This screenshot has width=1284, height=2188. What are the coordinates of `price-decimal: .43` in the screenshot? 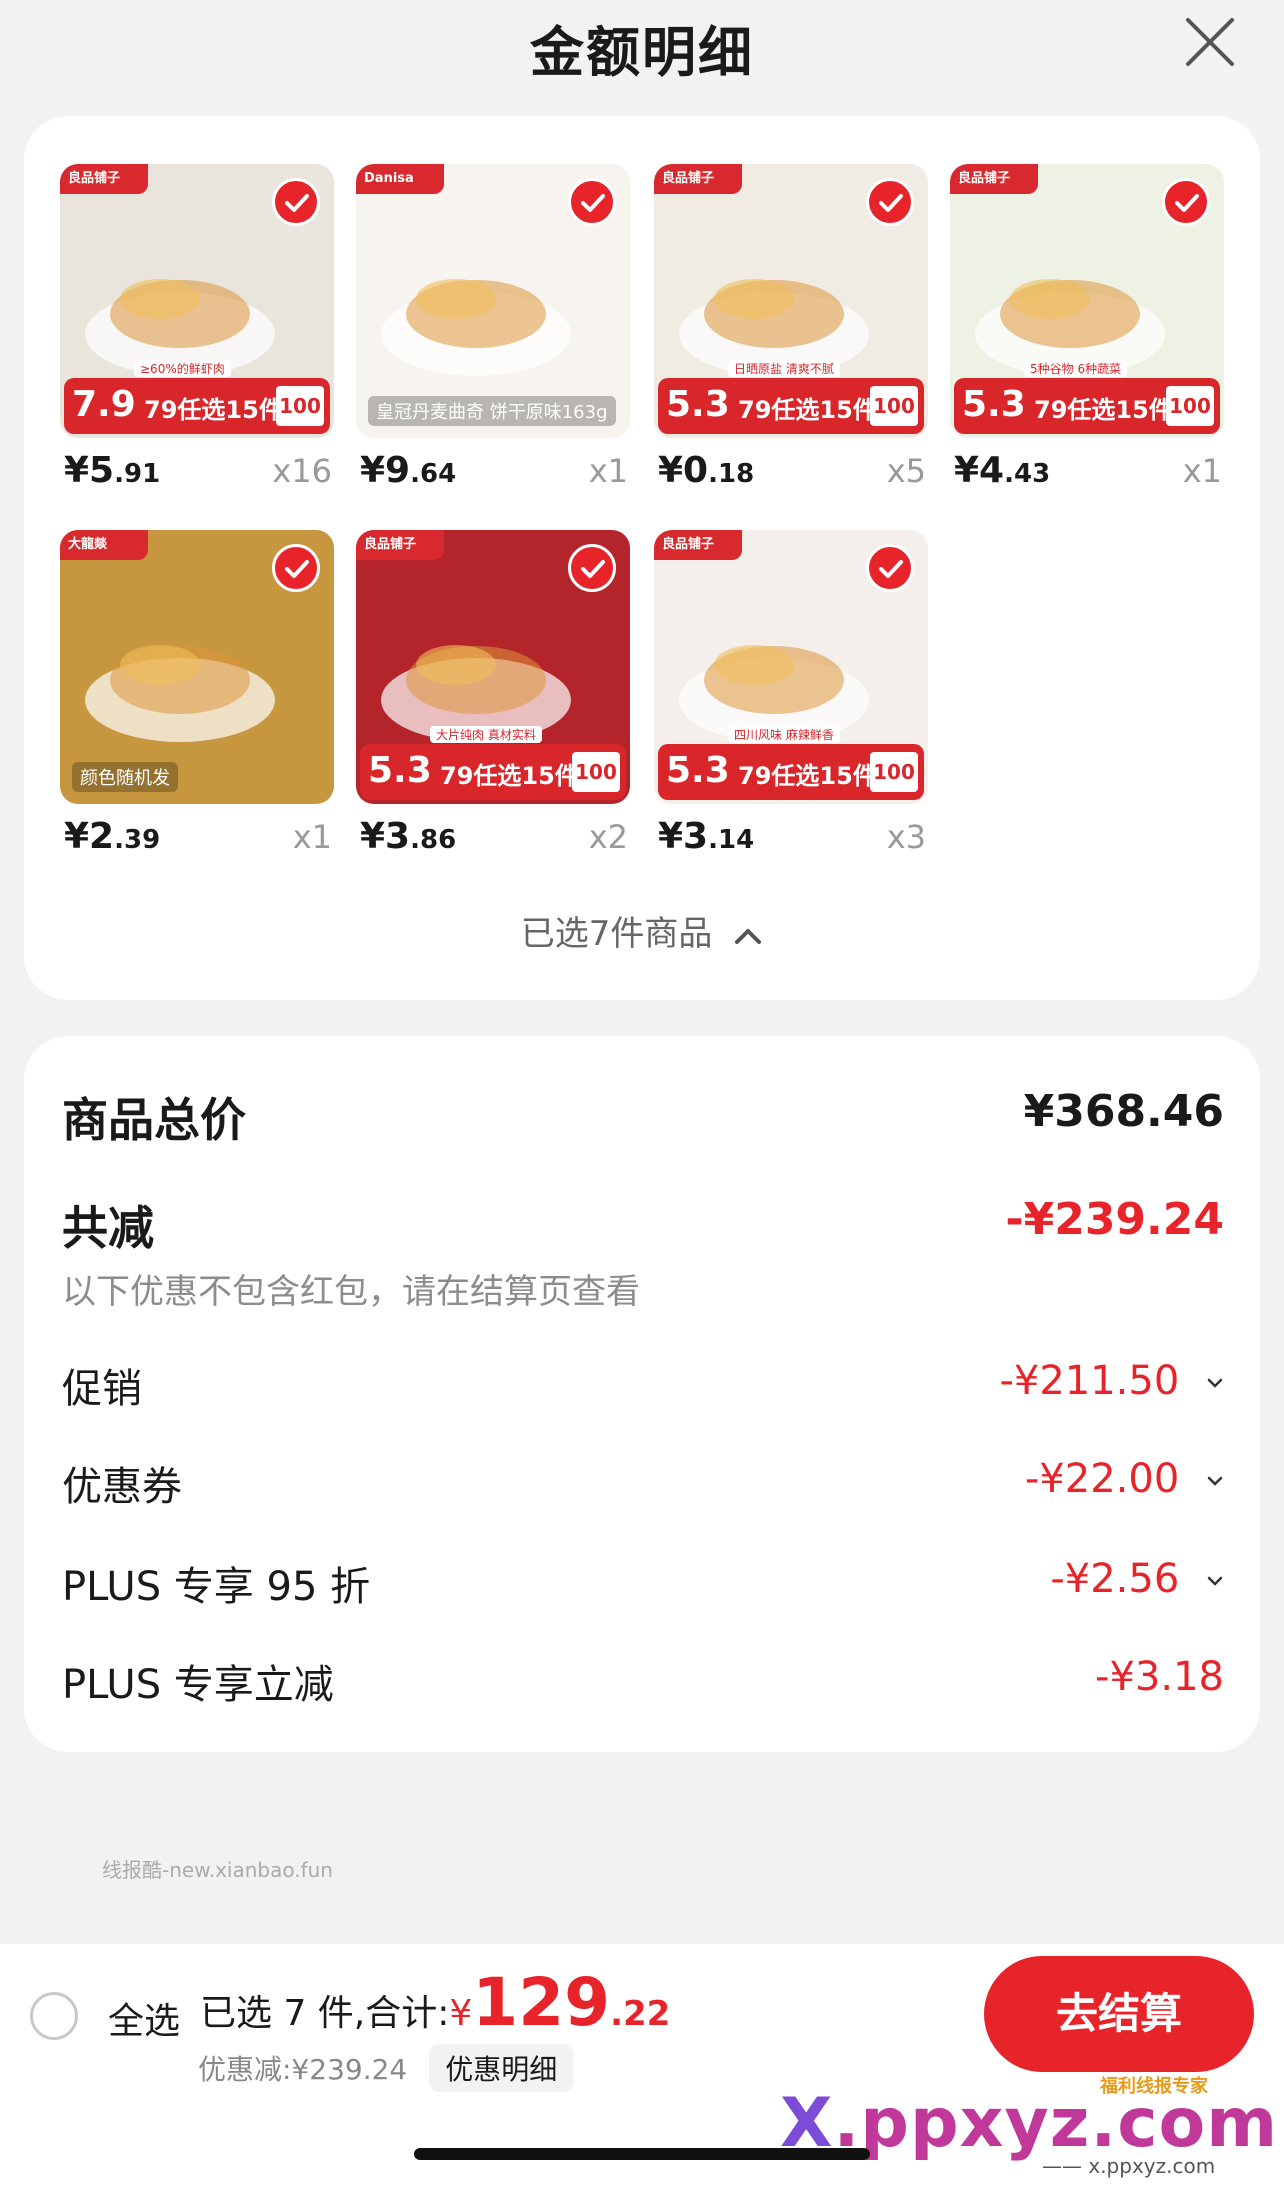 It's located at (1027, 474).